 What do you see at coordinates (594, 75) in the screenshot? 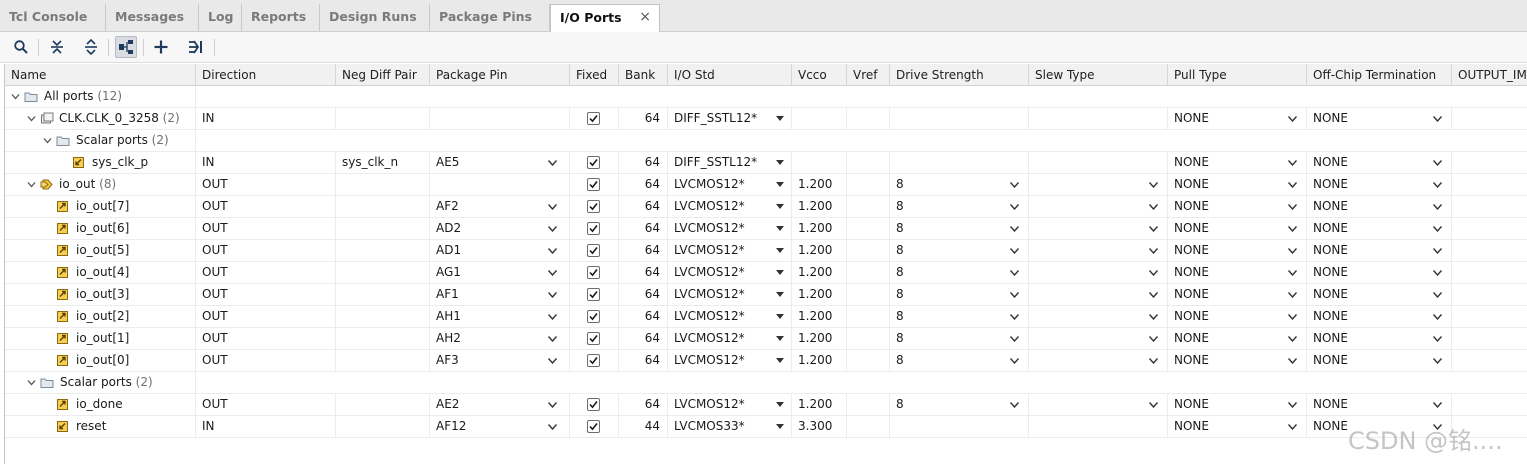
I see `col-fixed-header: Fixed` at bounding box center [594, 75].